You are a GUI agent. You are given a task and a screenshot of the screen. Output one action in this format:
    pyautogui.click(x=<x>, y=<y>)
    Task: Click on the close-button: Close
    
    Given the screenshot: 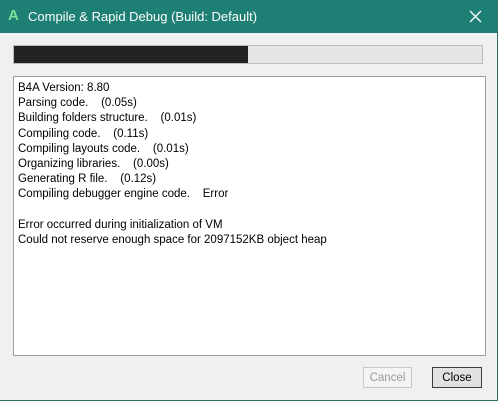 What is the action you would take?
    pyautogui.click(x=457, y=377)
    